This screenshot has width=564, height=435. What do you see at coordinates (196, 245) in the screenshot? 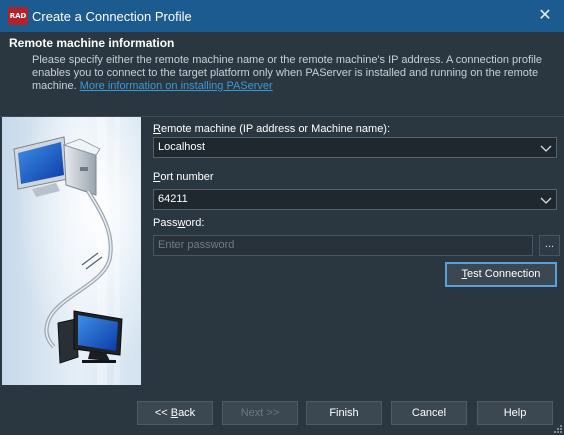
I see `password-placeholder: Enter password` at bounding box center [196, 245].